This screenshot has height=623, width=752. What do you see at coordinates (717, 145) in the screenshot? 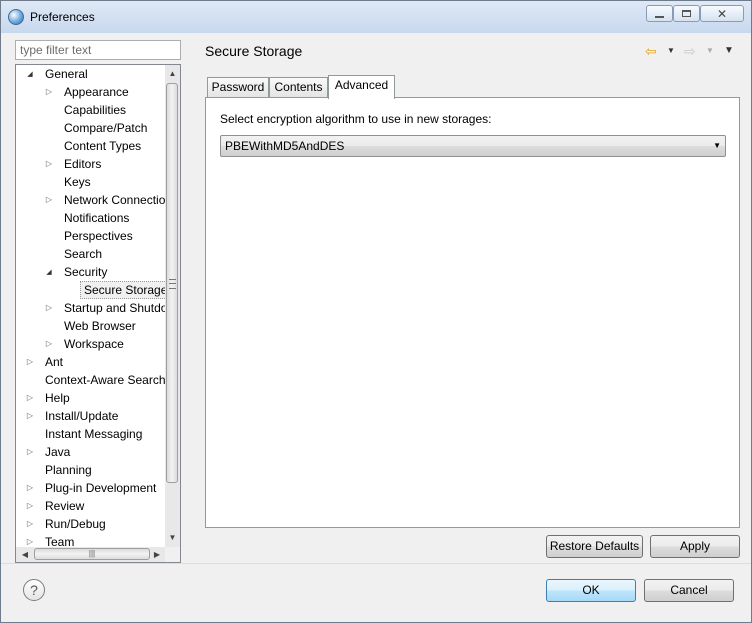
I see `dropdown-arrow-icon: ▼` at bounding box center [717, 145].